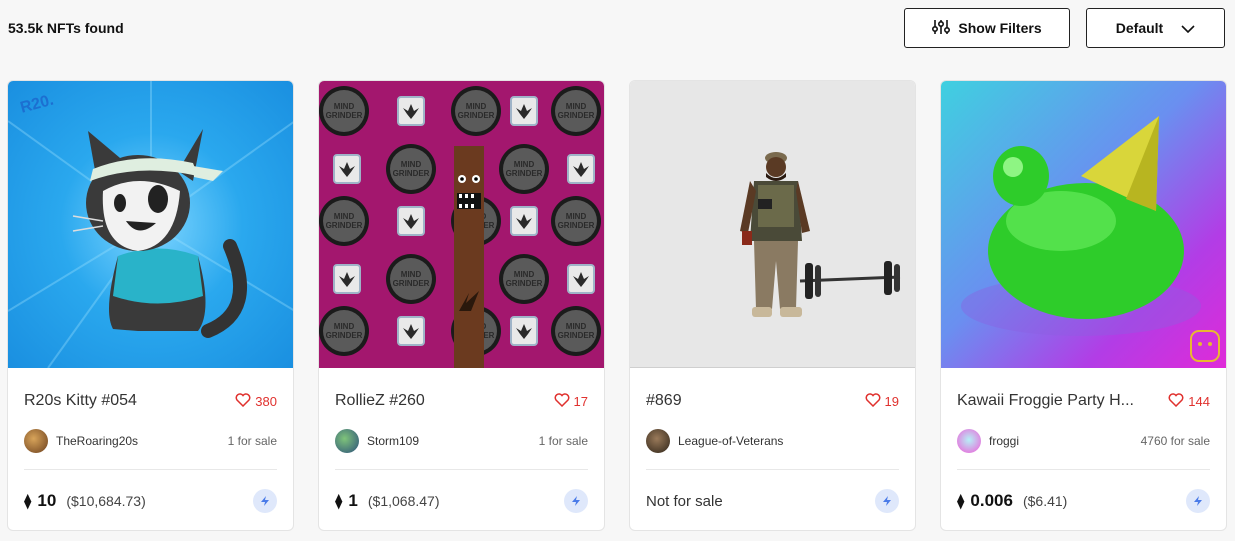 This screenshot has height=541, width=1235. I want to click on cat-artwork-icon: R20., so click(150, 224).